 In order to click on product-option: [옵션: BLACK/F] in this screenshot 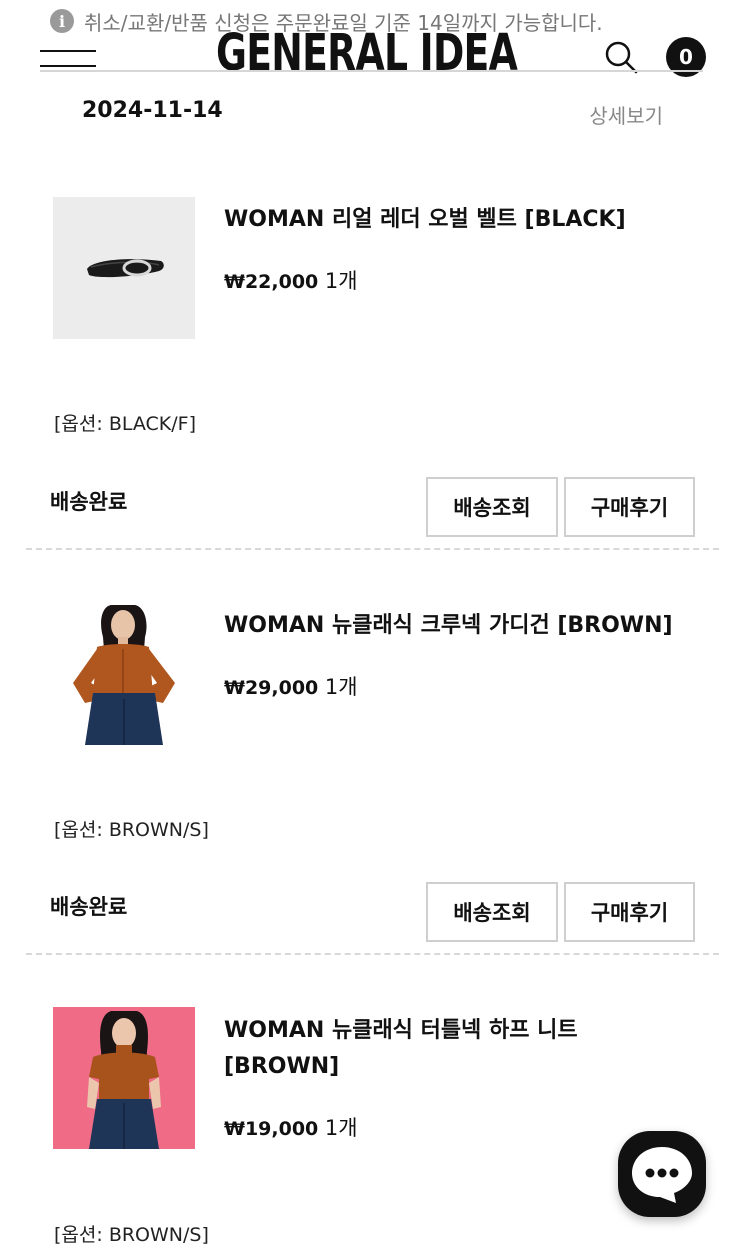, I will do `click(125, 424)`.